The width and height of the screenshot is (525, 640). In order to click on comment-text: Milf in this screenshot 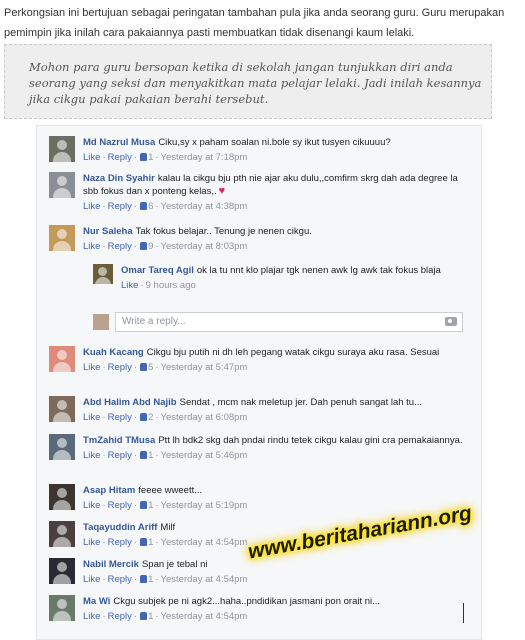, I will do `click(168, 527)`.